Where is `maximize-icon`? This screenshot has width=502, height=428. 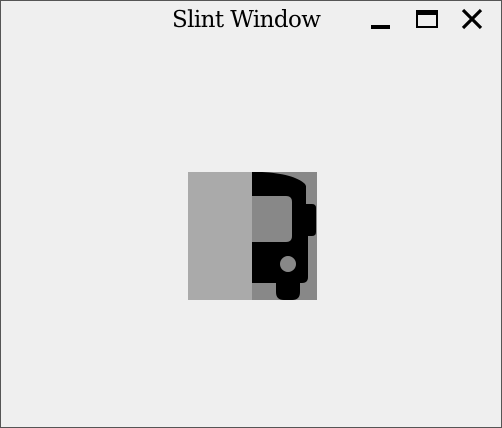
maximize-icon is located at coordinates (427, 19).